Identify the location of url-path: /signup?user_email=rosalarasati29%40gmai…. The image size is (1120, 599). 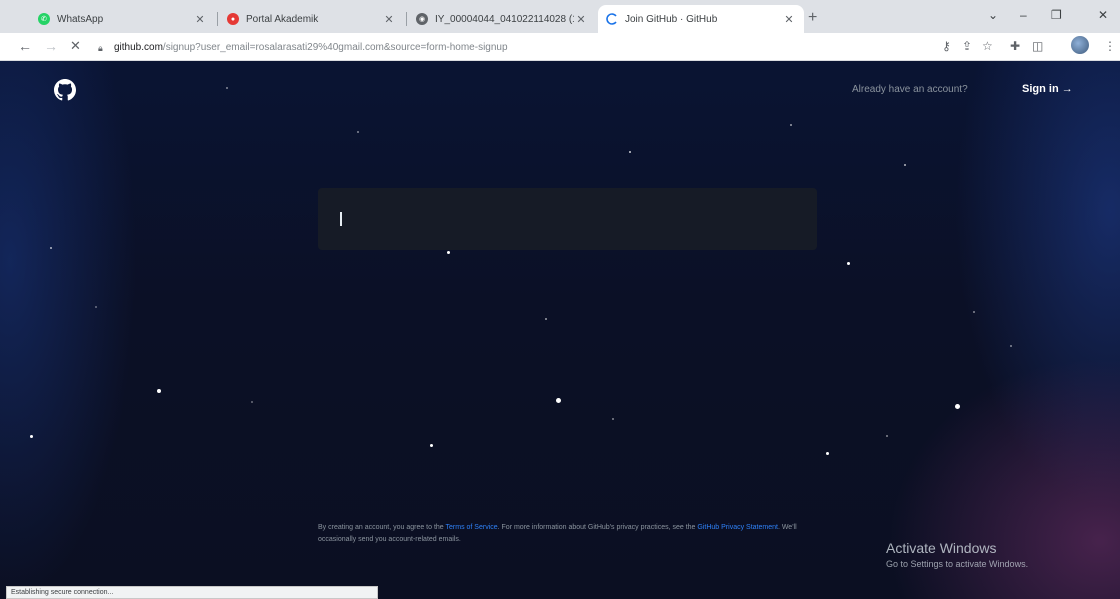
(335, 47).